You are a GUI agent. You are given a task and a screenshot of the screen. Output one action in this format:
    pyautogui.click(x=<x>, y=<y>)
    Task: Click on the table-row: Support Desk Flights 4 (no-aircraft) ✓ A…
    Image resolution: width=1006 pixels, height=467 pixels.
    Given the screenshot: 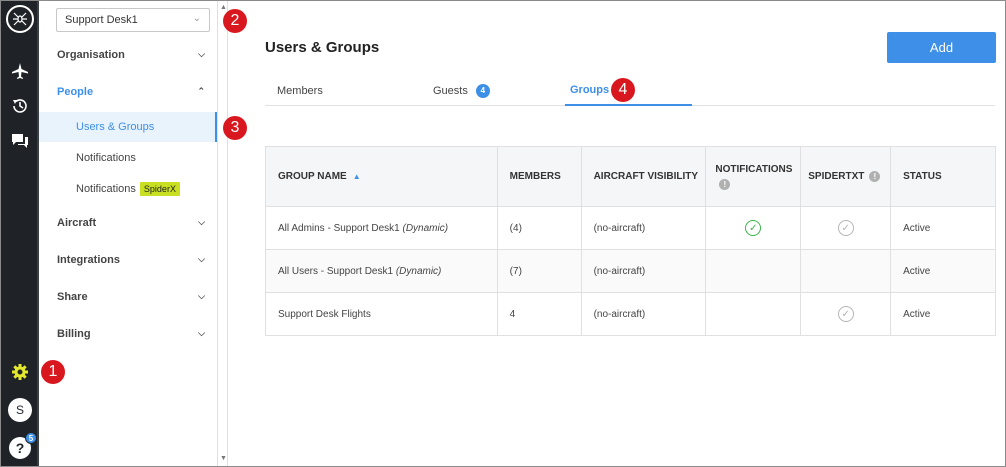 What is the action you would take?
    pyautogui.click(x=630, y=313)
    